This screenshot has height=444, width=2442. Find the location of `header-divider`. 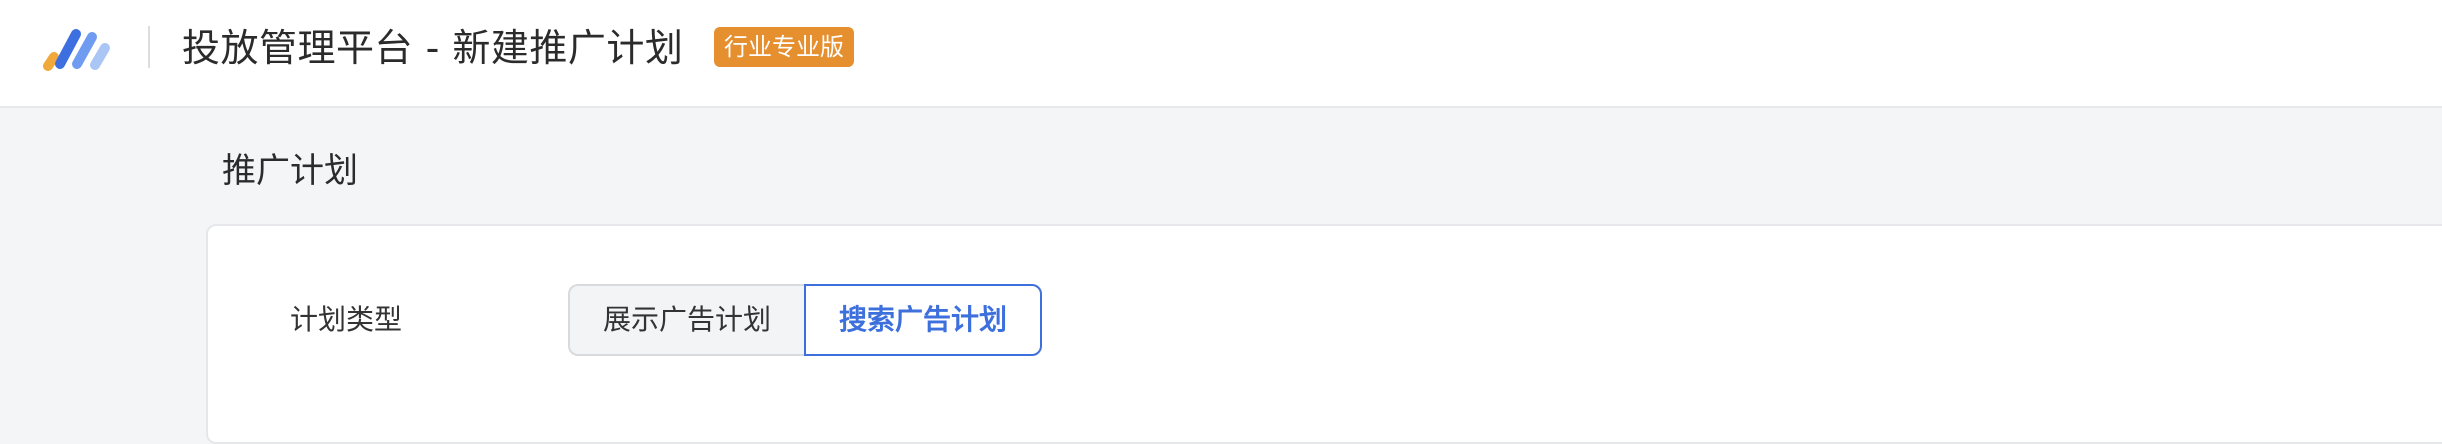

header-divider is located at coordinates (149, 47).